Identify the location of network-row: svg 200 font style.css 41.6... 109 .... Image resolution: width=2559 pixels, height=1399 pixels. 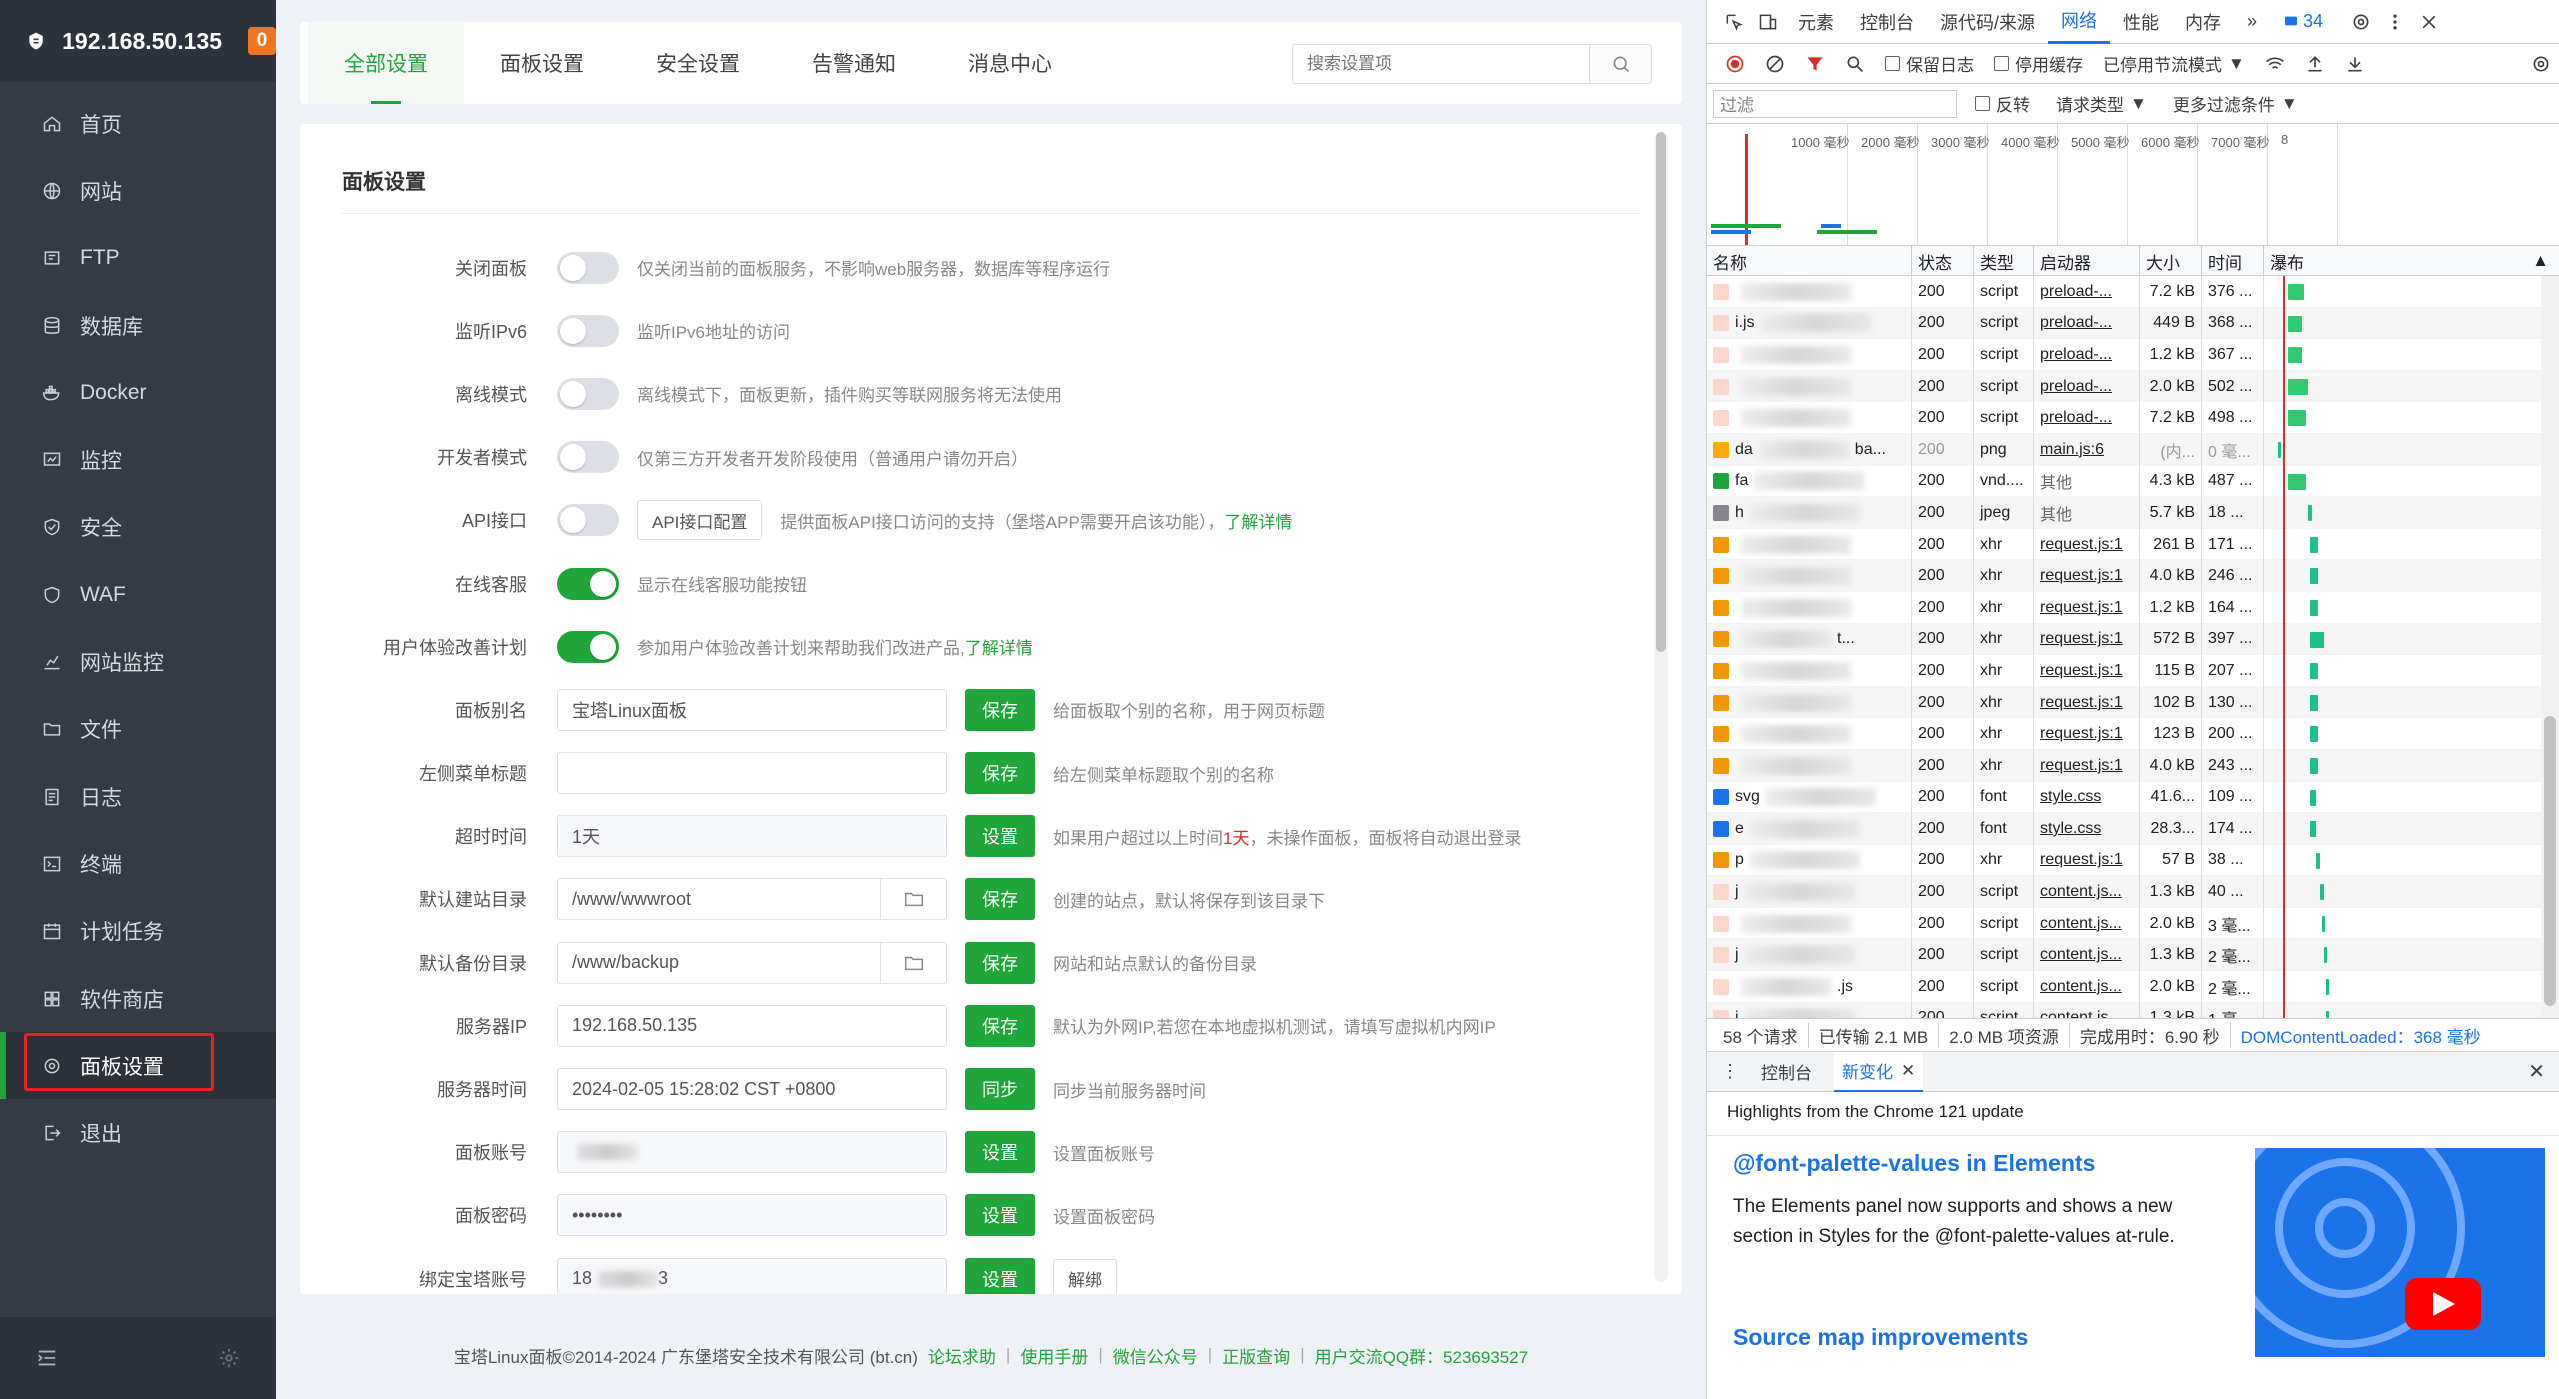
(2133, 797).